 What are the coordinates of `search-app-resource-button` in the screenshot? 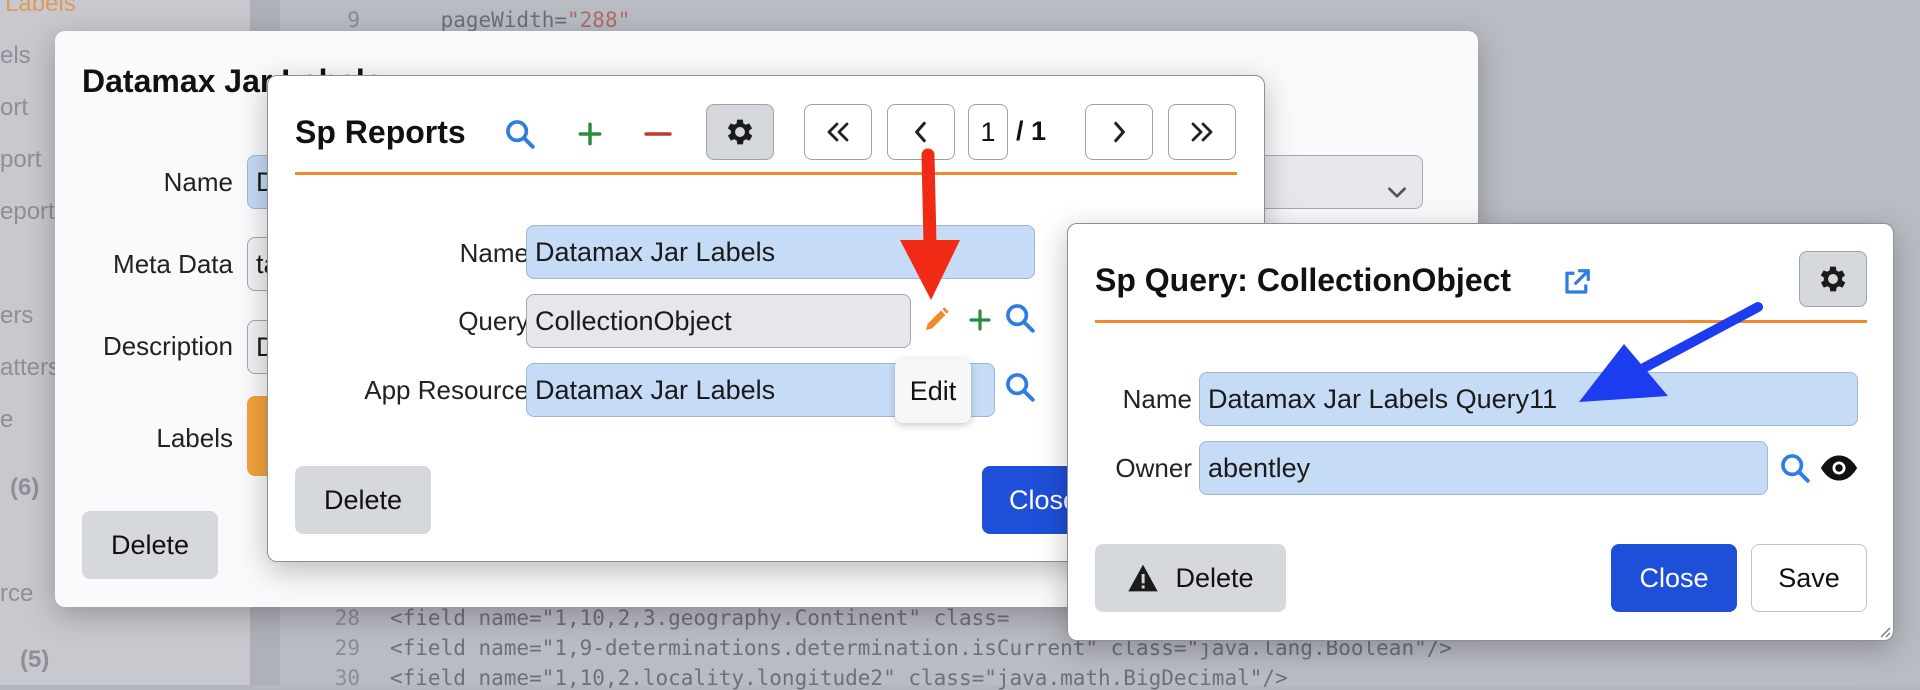 It's located at (1020, 387).